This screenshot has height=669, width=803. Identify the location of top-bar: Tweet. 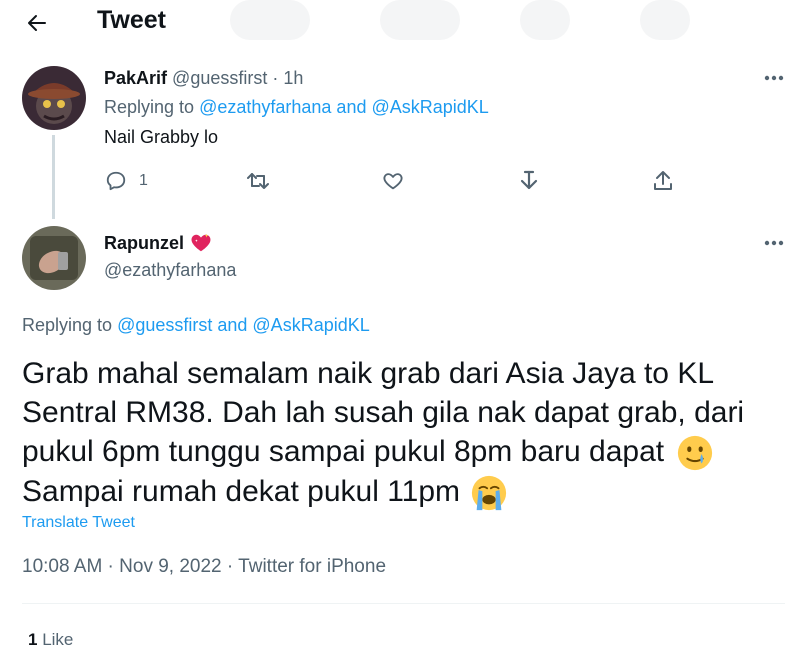
(401, 23).